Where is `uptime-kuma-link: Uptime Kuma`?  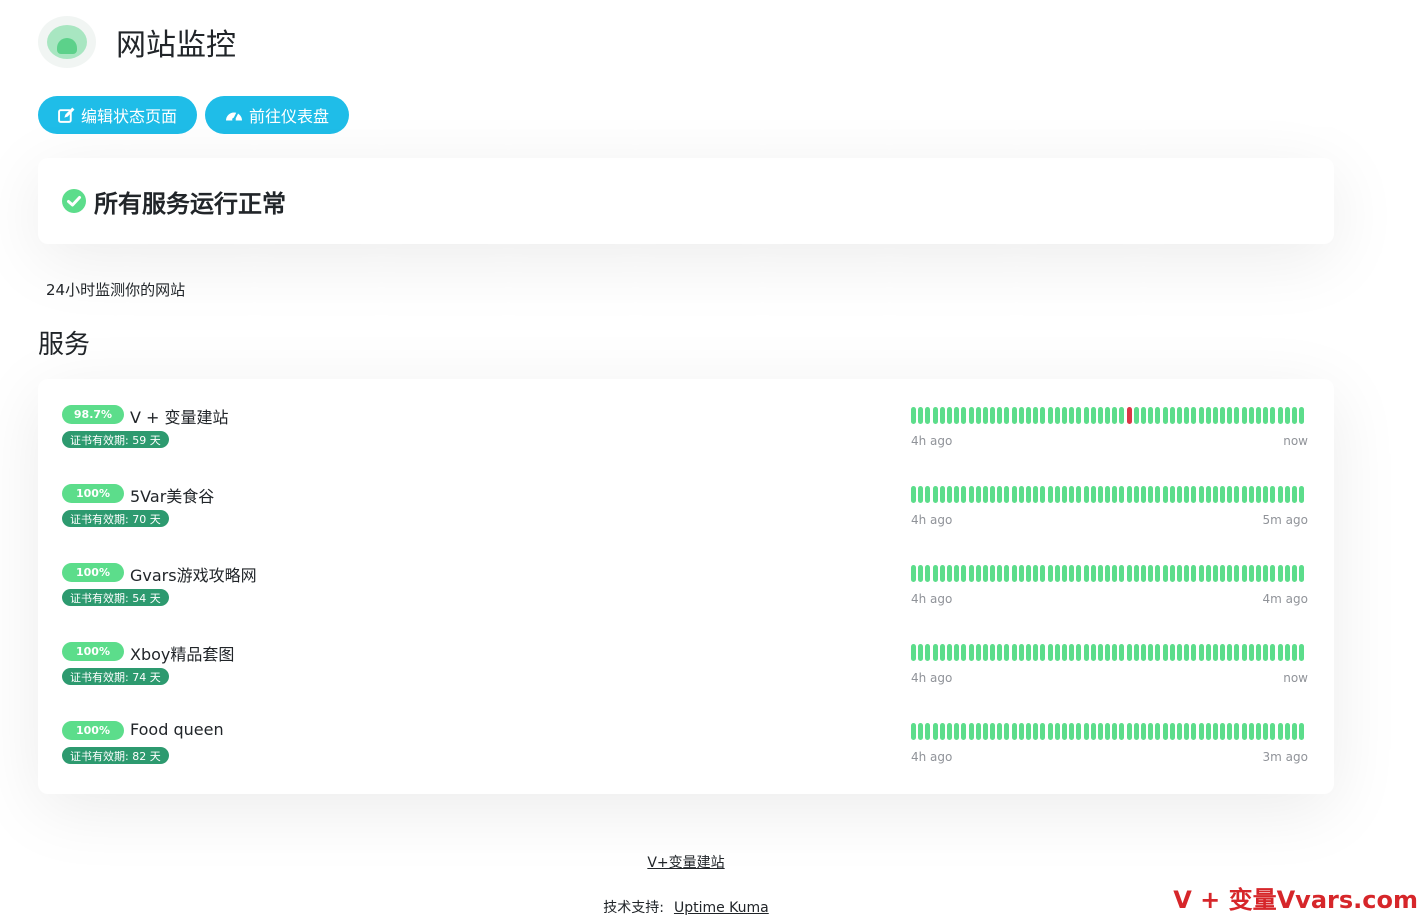
uptime-kuma-link: Uptime Kuma is located at coordinates (721, 908).